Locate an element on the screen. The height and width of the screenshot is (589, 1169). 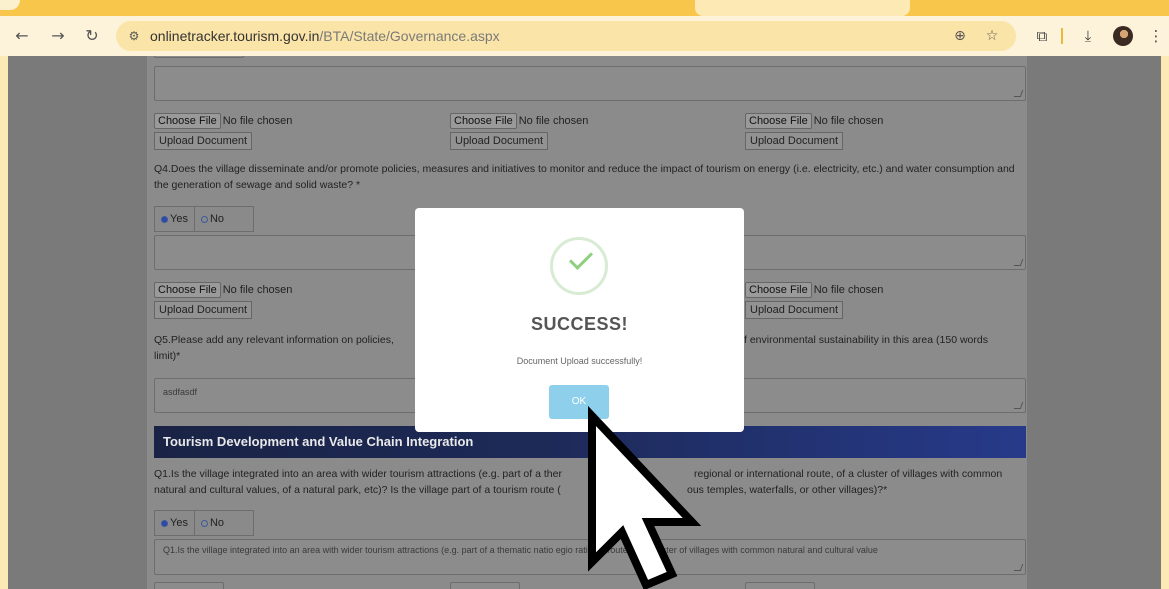
modal-title: SUCCESS! is located at coordinates (579, 324).